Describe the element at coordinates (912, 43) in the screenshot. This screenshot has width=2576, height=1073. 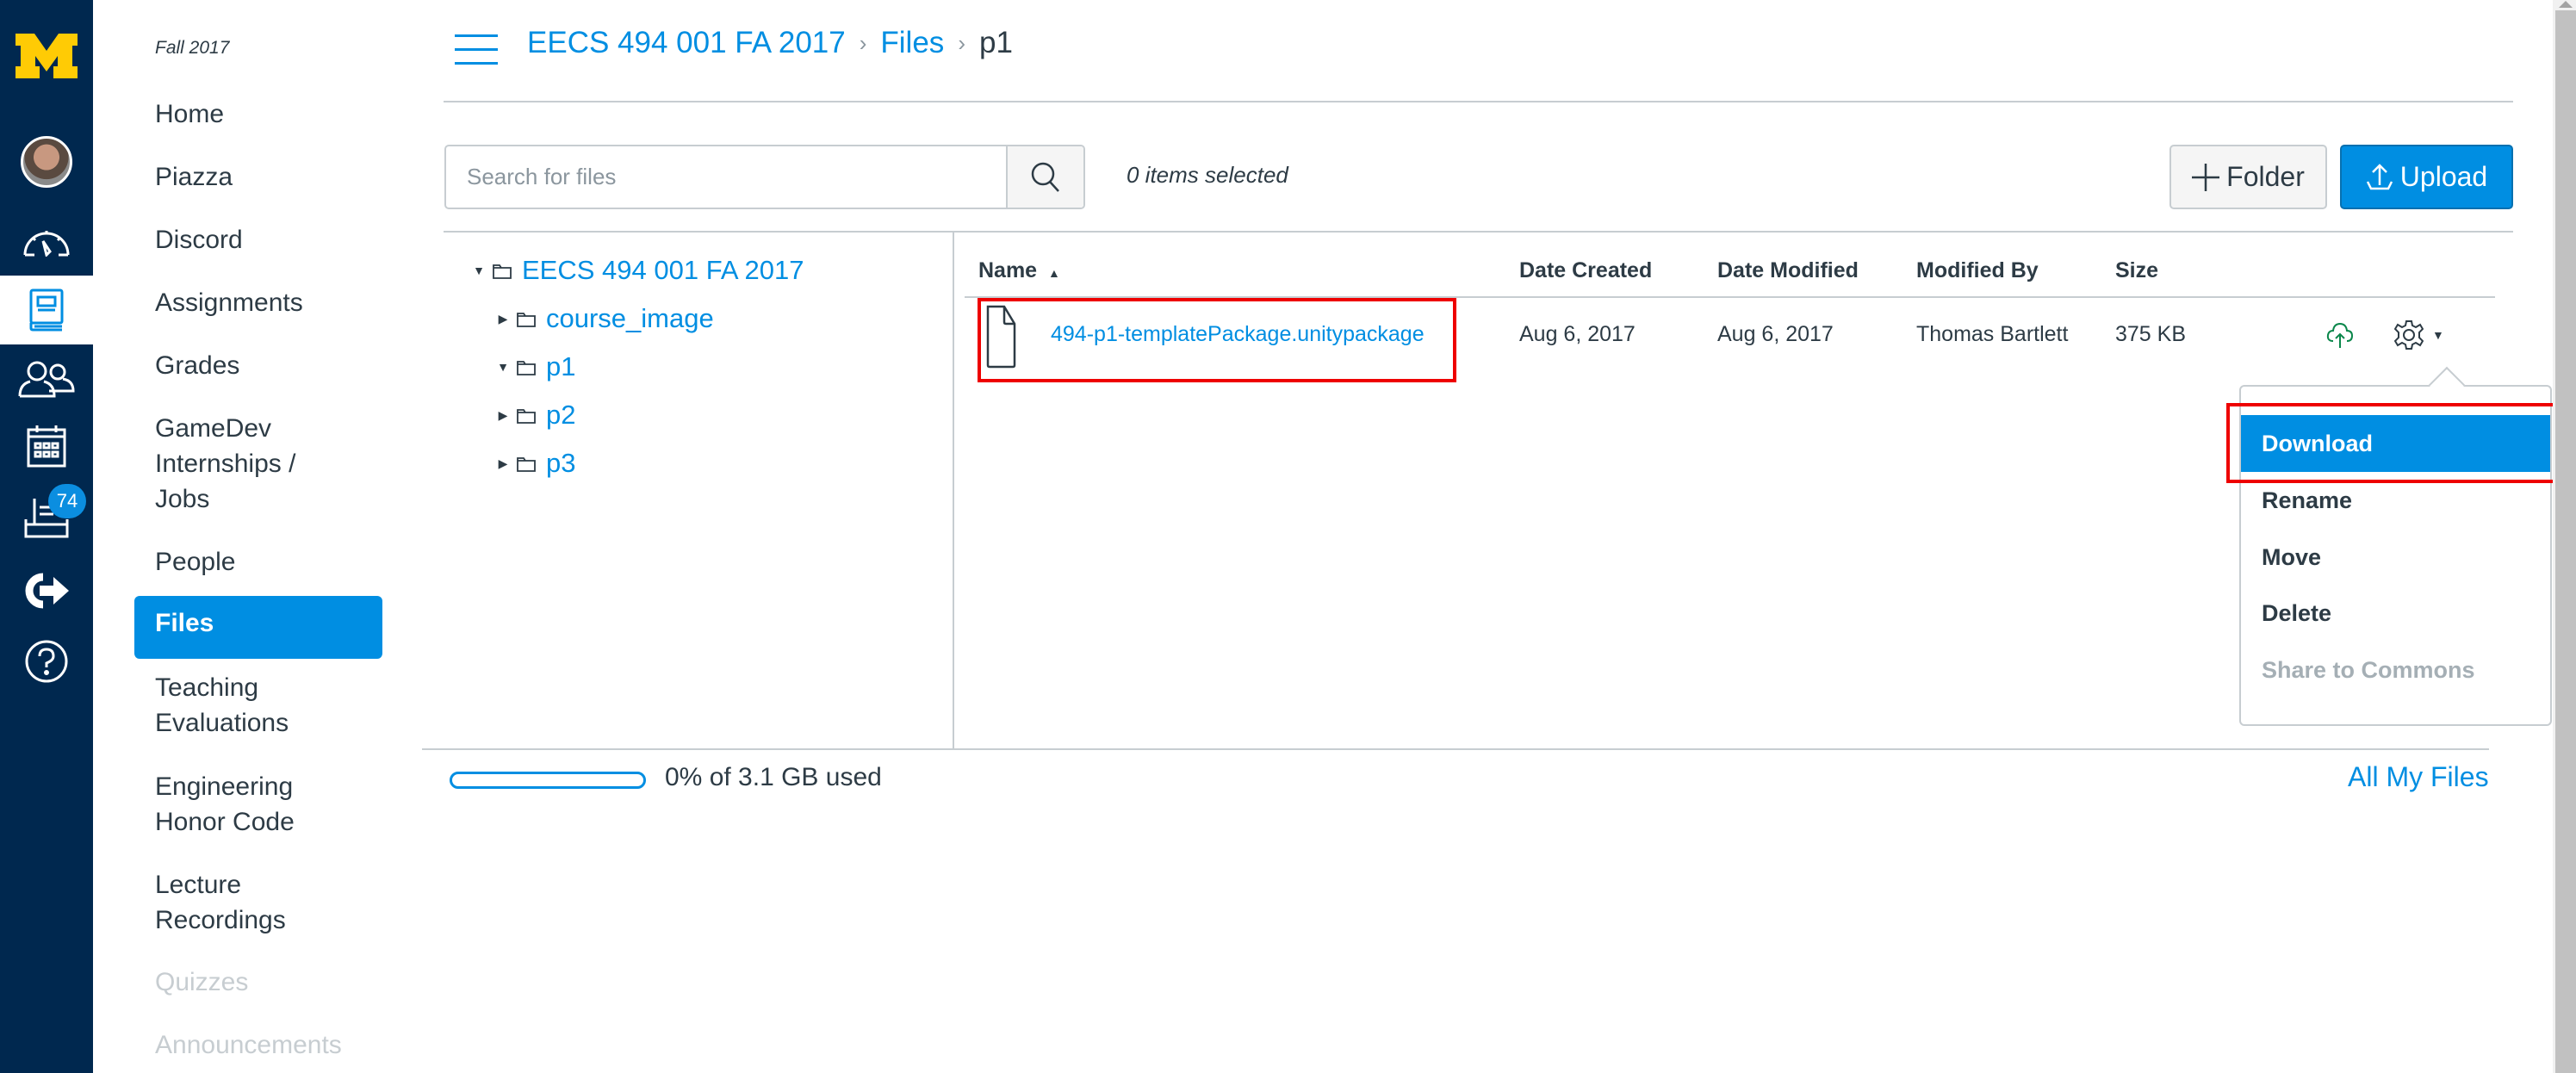
I see `breadcrumb-files: Files` at that location.